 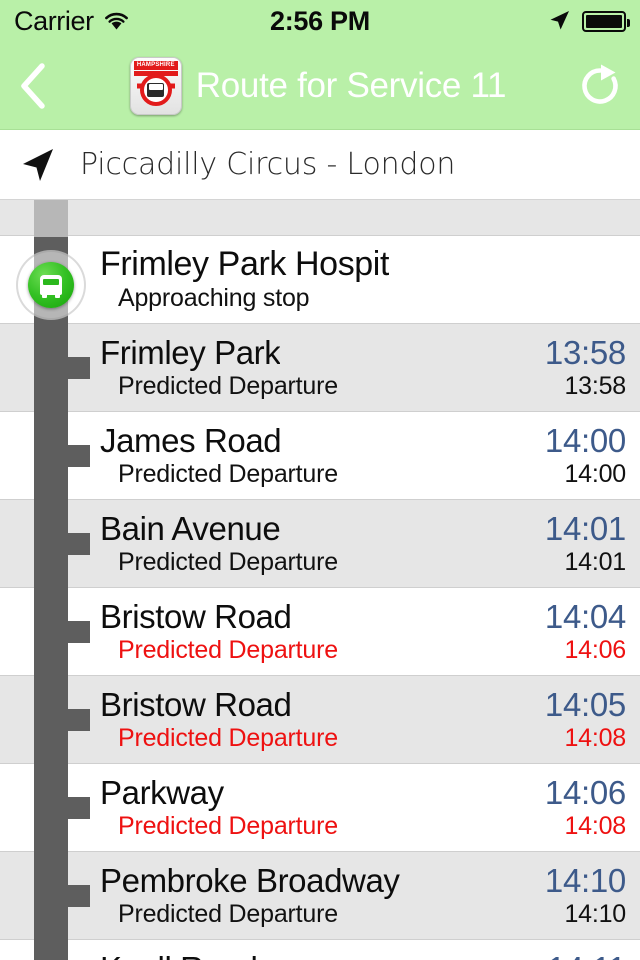 I want to click on scheduled-time: 14:01, so click(x=585, y=528).